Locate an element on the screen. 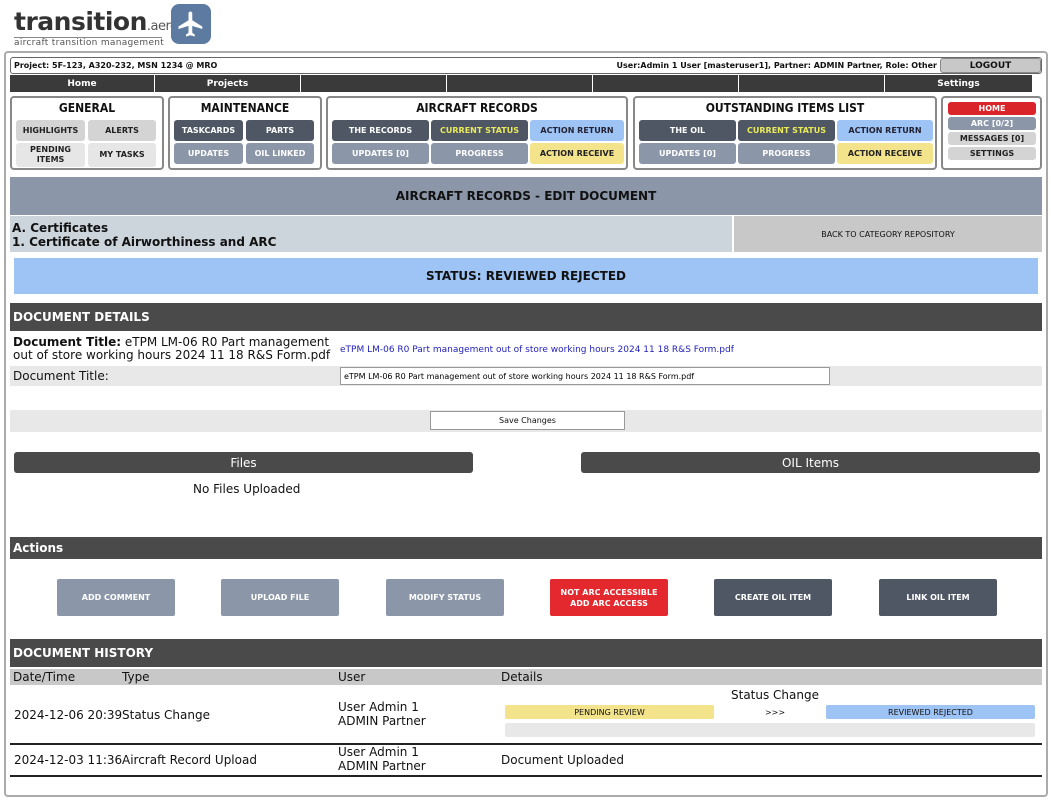  document-title-input is located at coordinates (585, 376).